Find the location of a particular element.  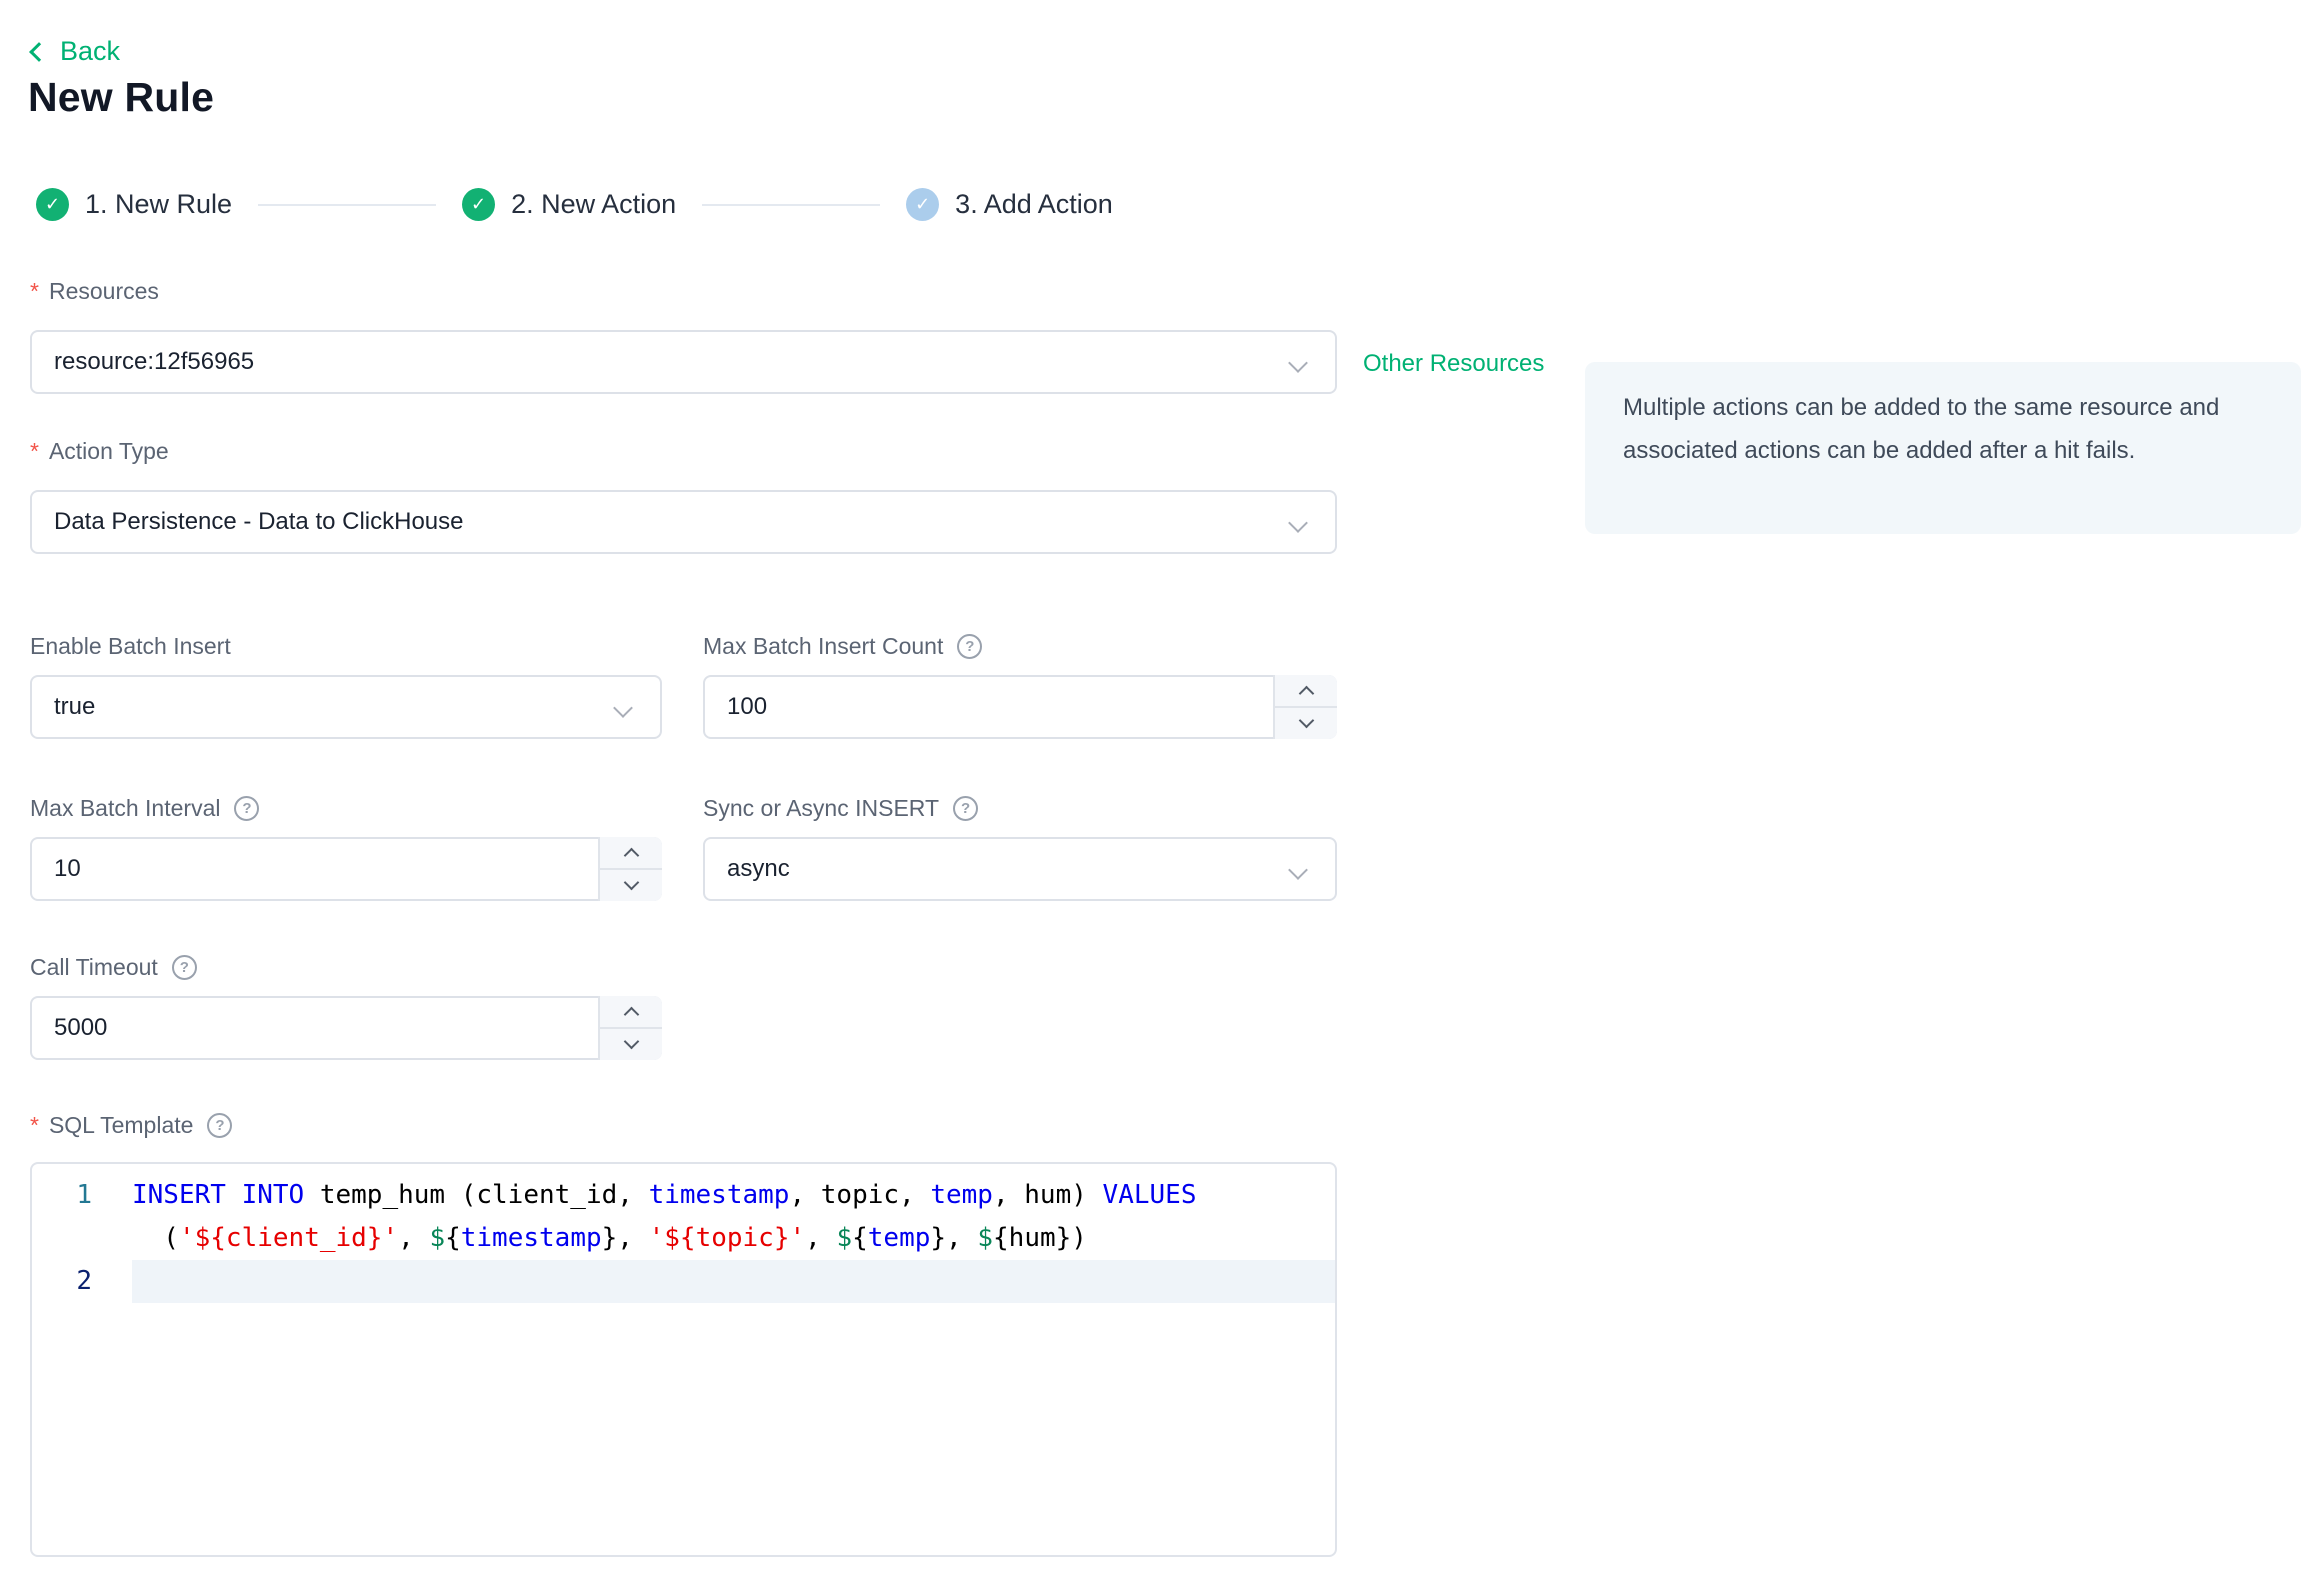

step-add-action: ✓ 3. Add Action is located at coordinates (1009, 204).